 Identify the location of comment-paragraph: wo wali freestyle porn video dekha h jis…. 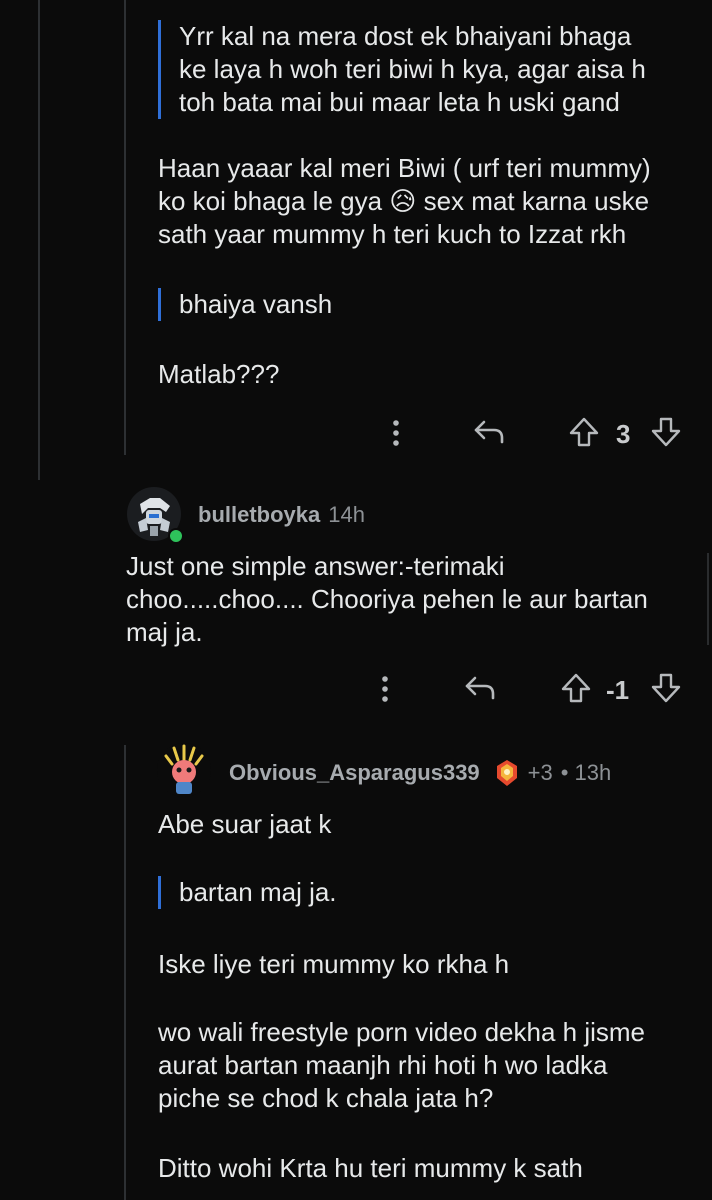
(402, 1065).